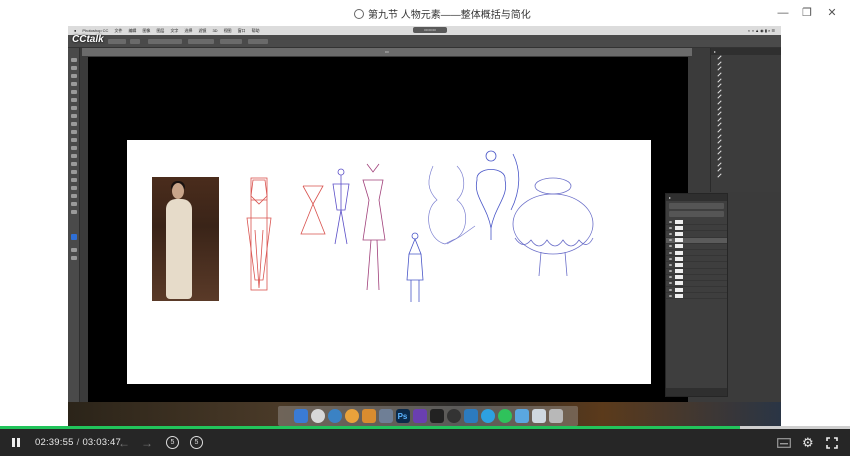 Image resolution: width=850 pixels, height=456 pixels. I want to click on window-title-text: 第九节 人物元素——整体概括与简化, so click(449, 15).